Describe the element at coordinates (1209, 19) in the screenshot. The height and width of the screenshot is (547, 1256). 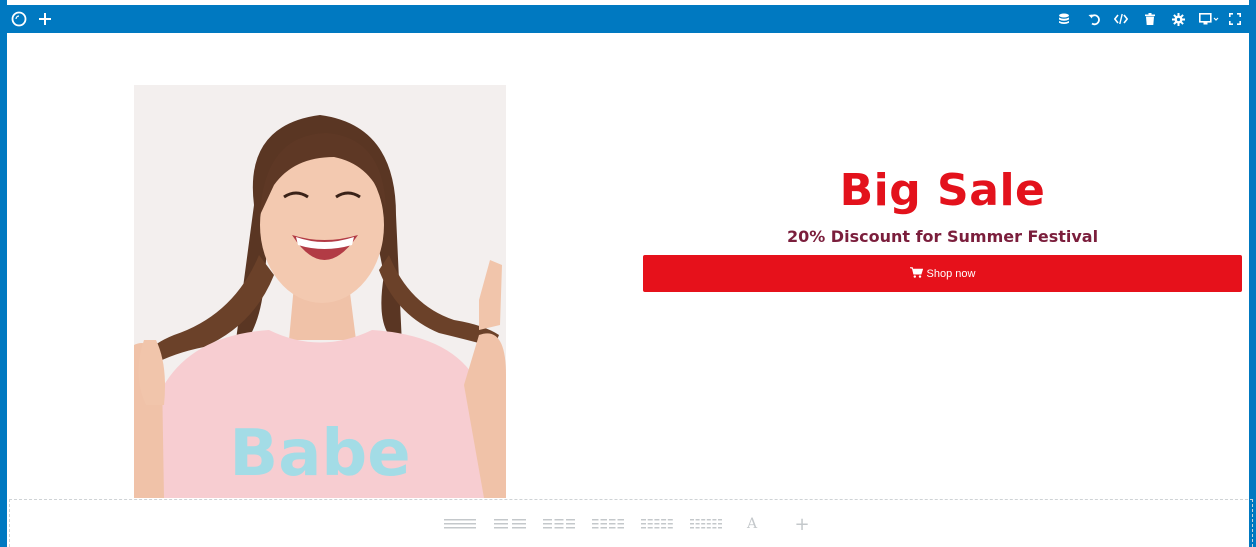
I see `device-preview-icon` at that location.